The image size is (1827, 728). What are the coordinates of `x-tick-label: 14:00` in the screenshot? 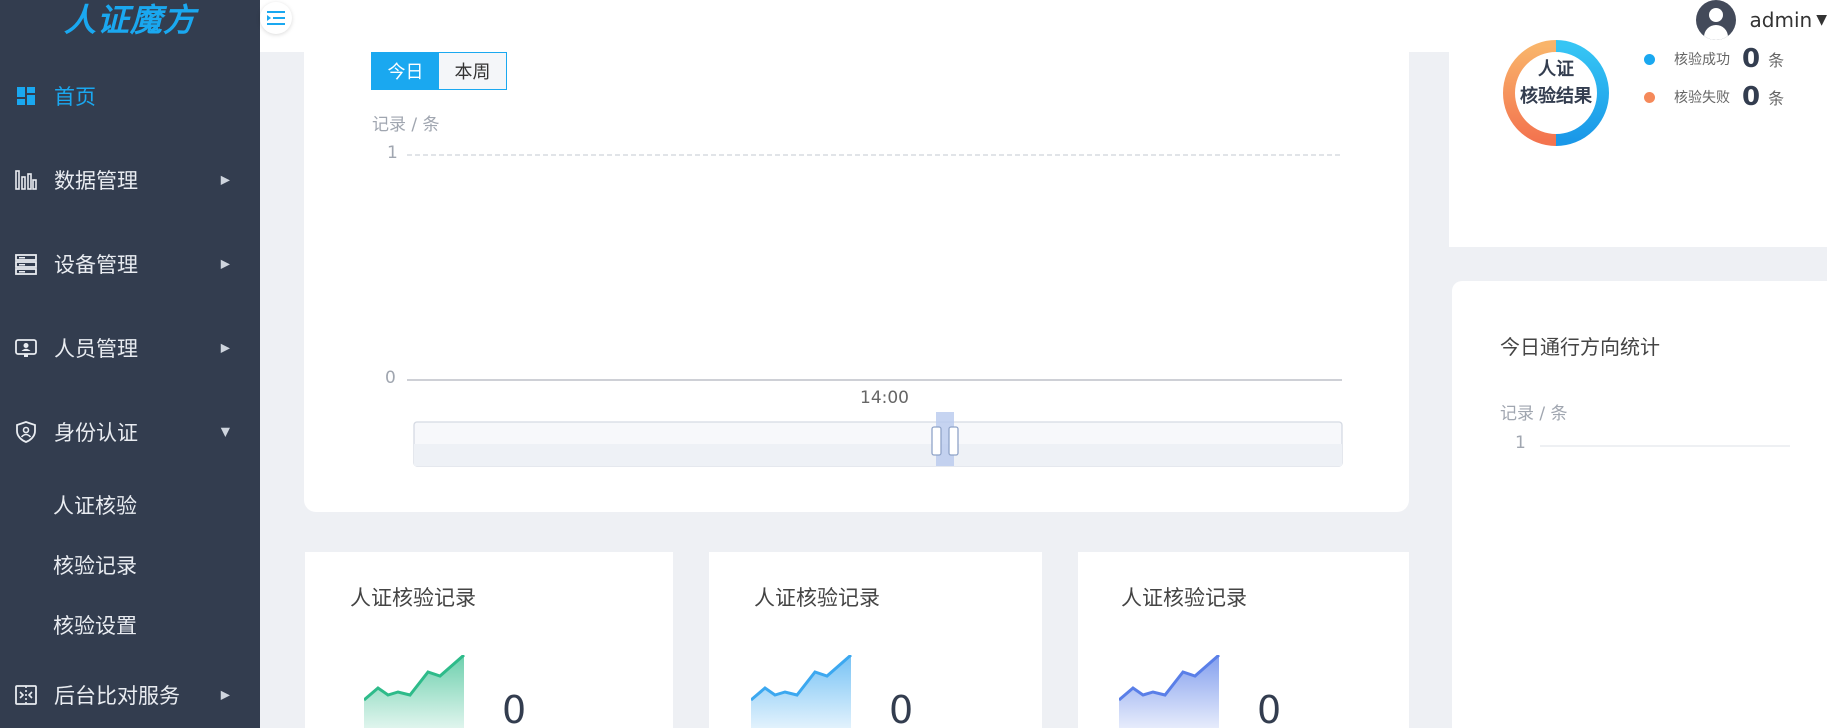 It's located at (884, 398).